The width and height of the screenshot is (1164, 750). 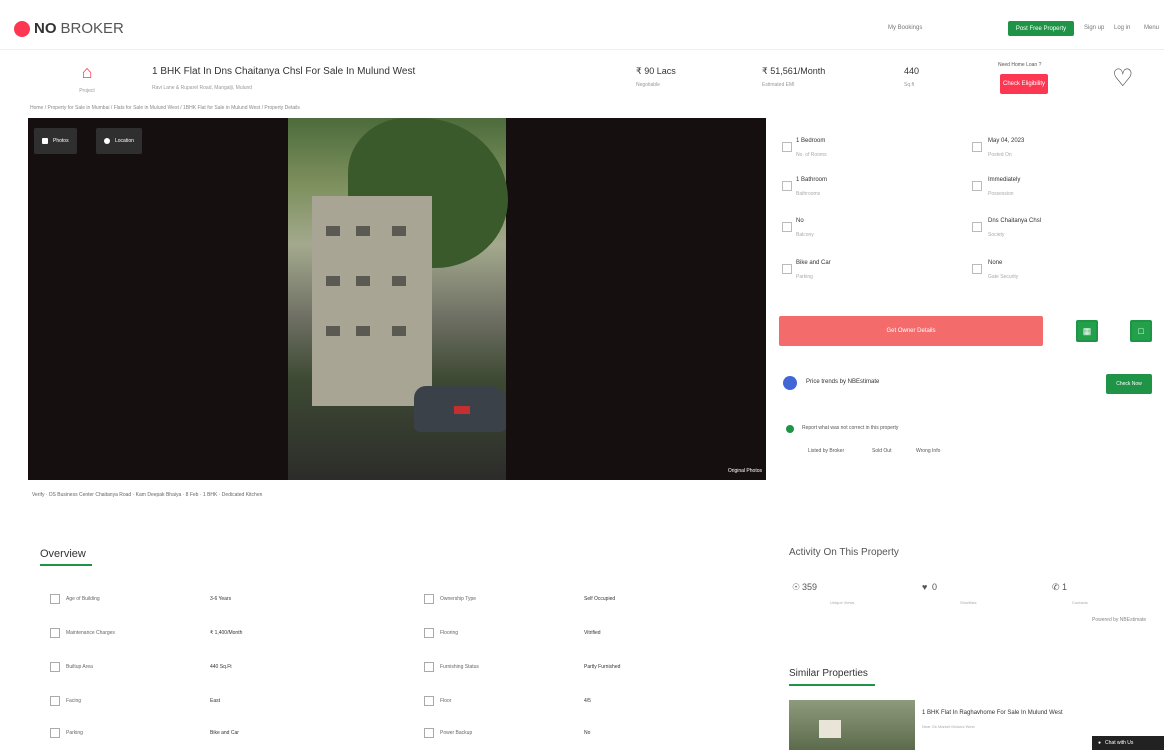 I want to click on post-property-button: Post Free Property, so click(x=1041, y=28).